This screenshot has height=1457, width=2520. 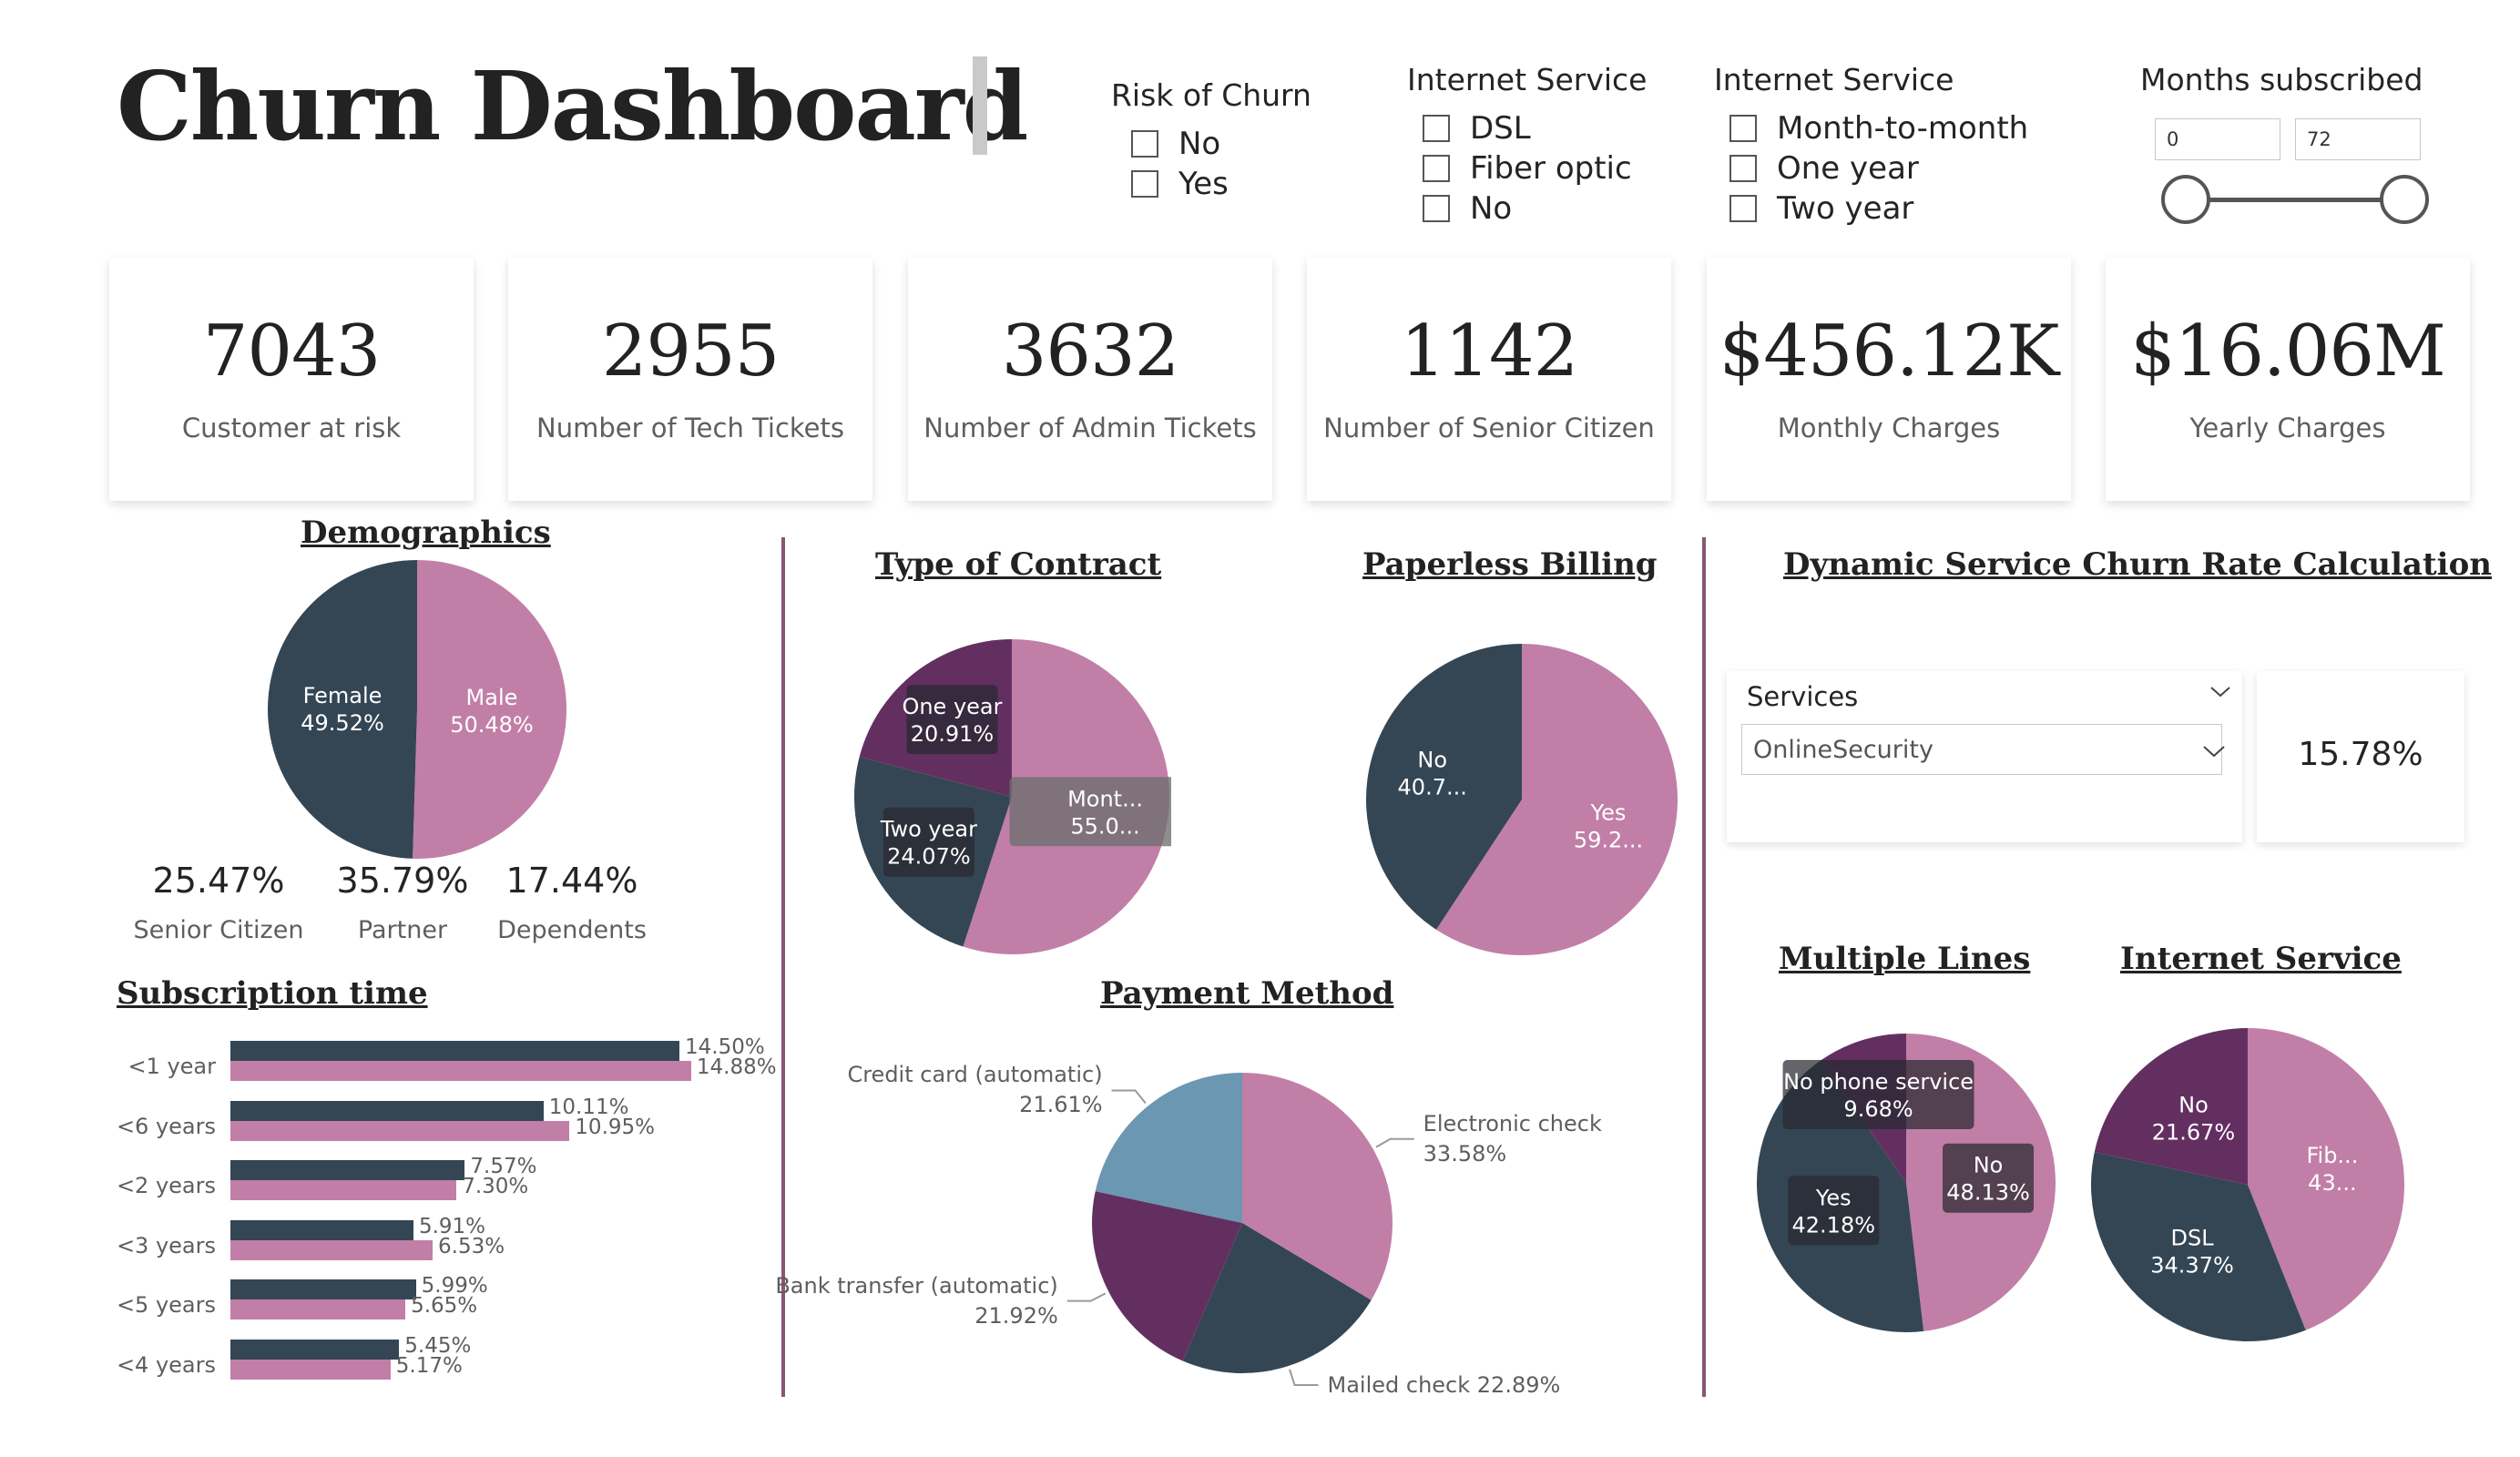 What do you see at coordinates (2214, 753) in the screenshot?
I see `dropdown-chevron-icon` at bounding box center [2214, 753].